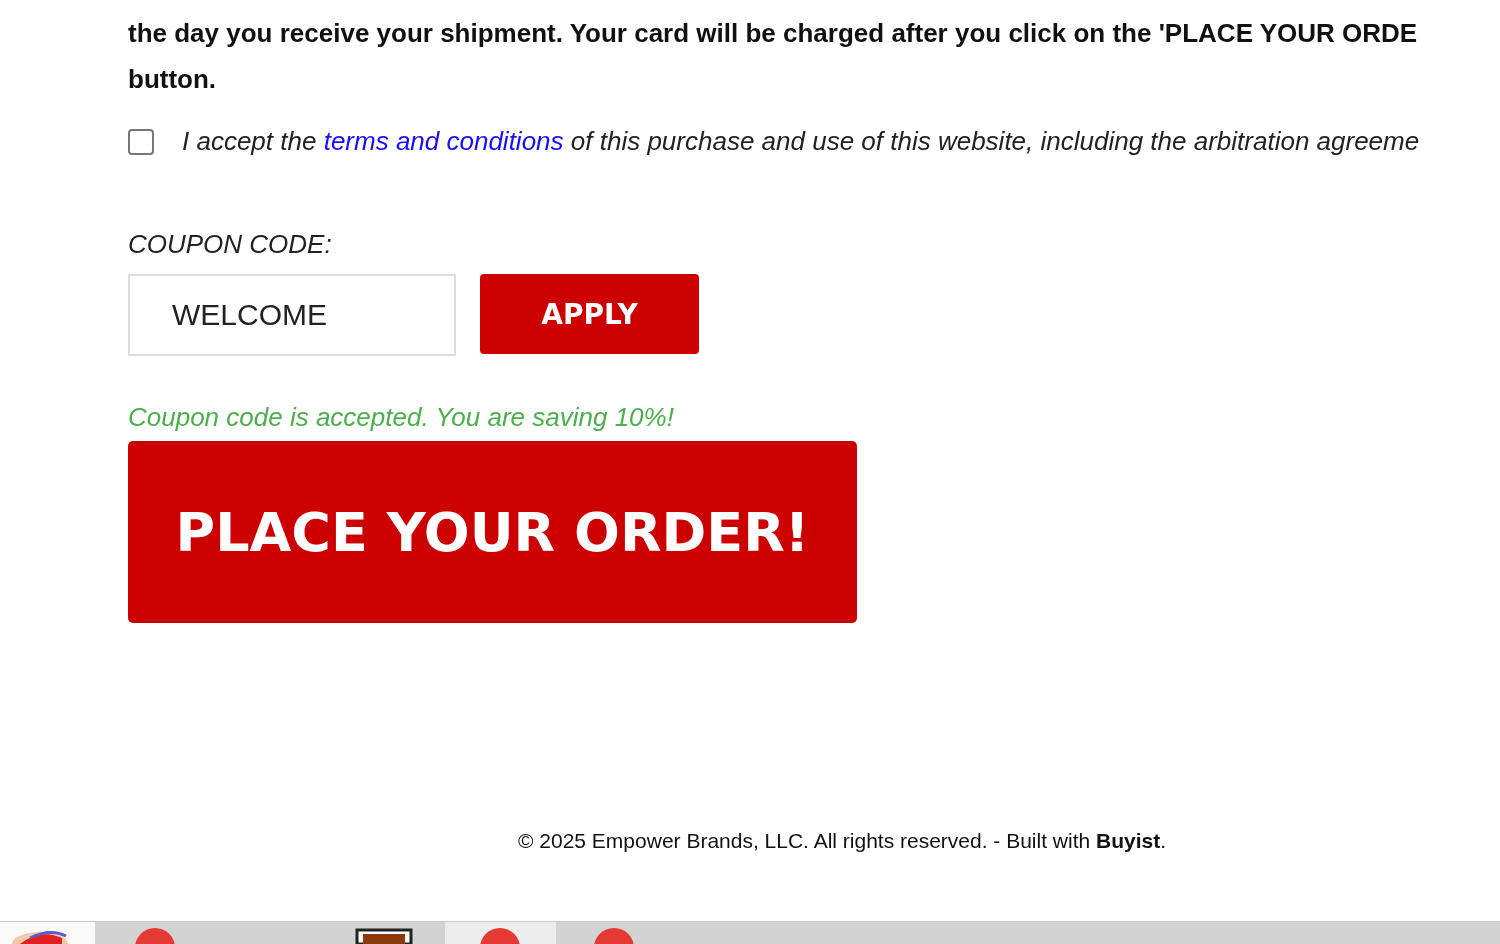 This screenshot has width=1500, height=944. Describe the element at coordinates (292, 315) in the screenshot. I see `coupon-field: WELCOME` at that location.